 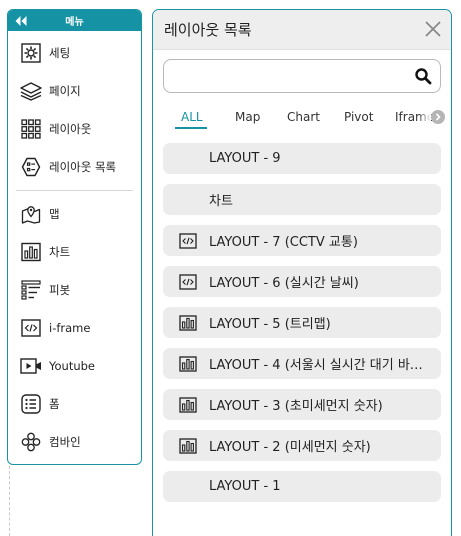 What do you see at coordinates (191, 128) in the screenshot?
I see `active-tab-indicator` at bounding box center [191, 128].